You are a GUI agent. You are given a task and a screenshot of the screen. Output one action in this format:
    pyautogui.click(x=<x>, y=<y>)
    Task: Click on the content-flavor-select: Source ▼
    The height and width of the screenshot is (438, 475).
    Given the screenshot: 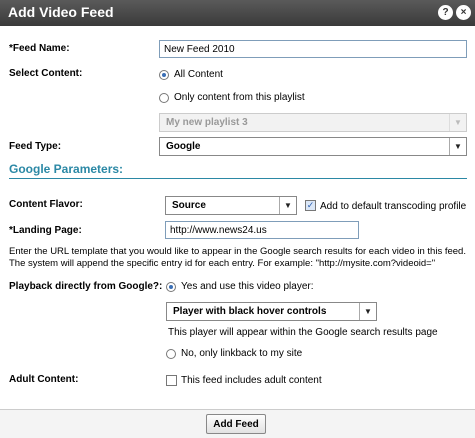 What is the action you would take?
    pyautogui.click(x=231, y=205)
    